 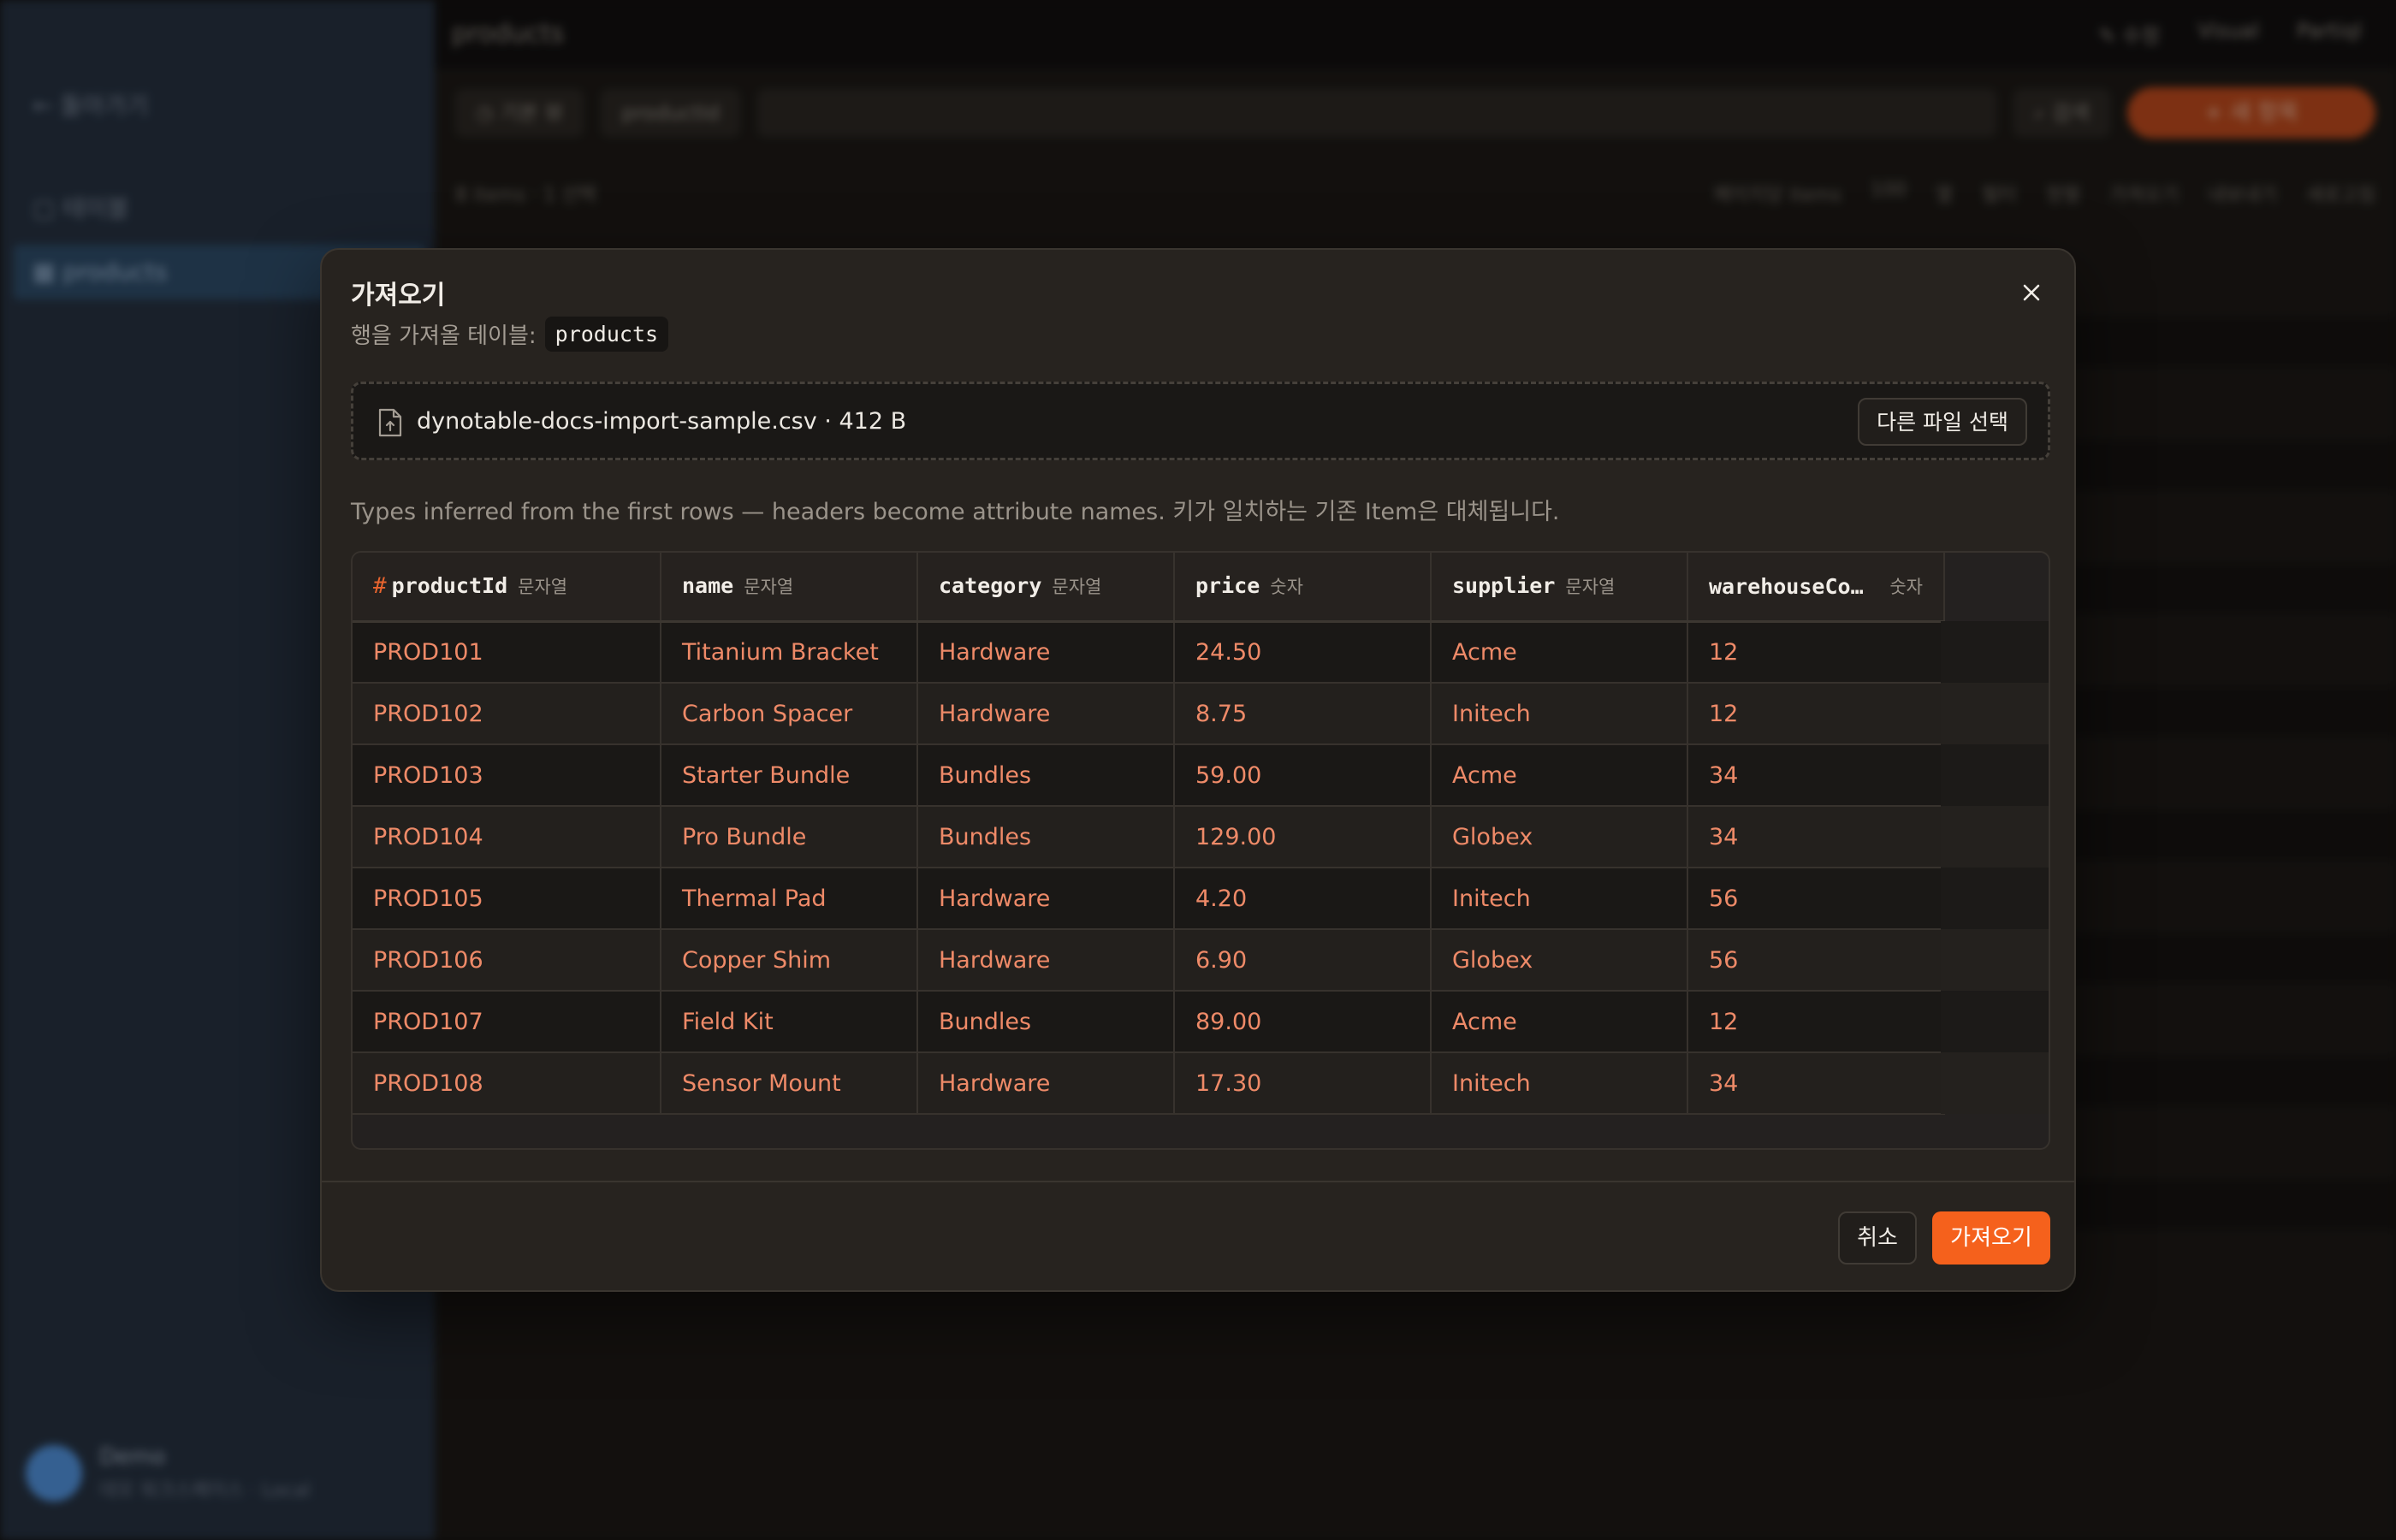 I want to click on table-row: PROD104 Pro Bundle Bundles 129.00 Globex 34, so click(x=1149, y=837).